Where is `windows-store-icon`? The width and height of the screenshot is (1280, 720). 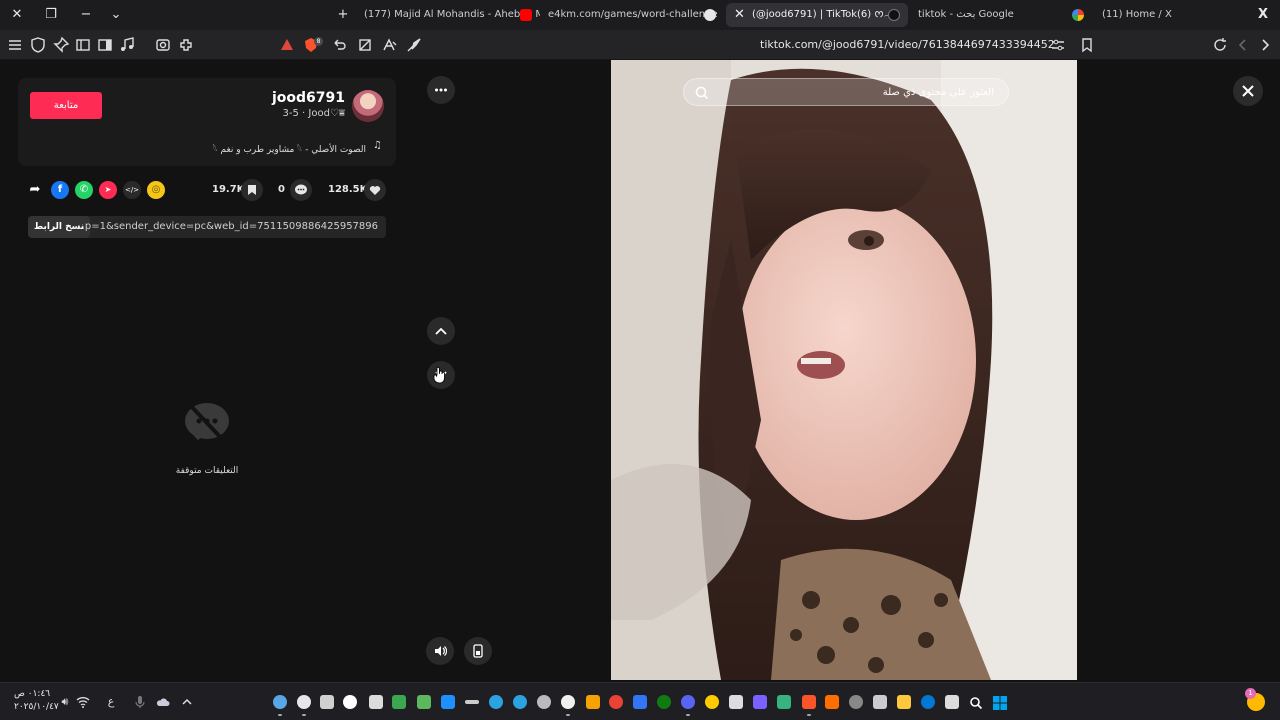
windows-store-icon is located at coordinates (640, 702).